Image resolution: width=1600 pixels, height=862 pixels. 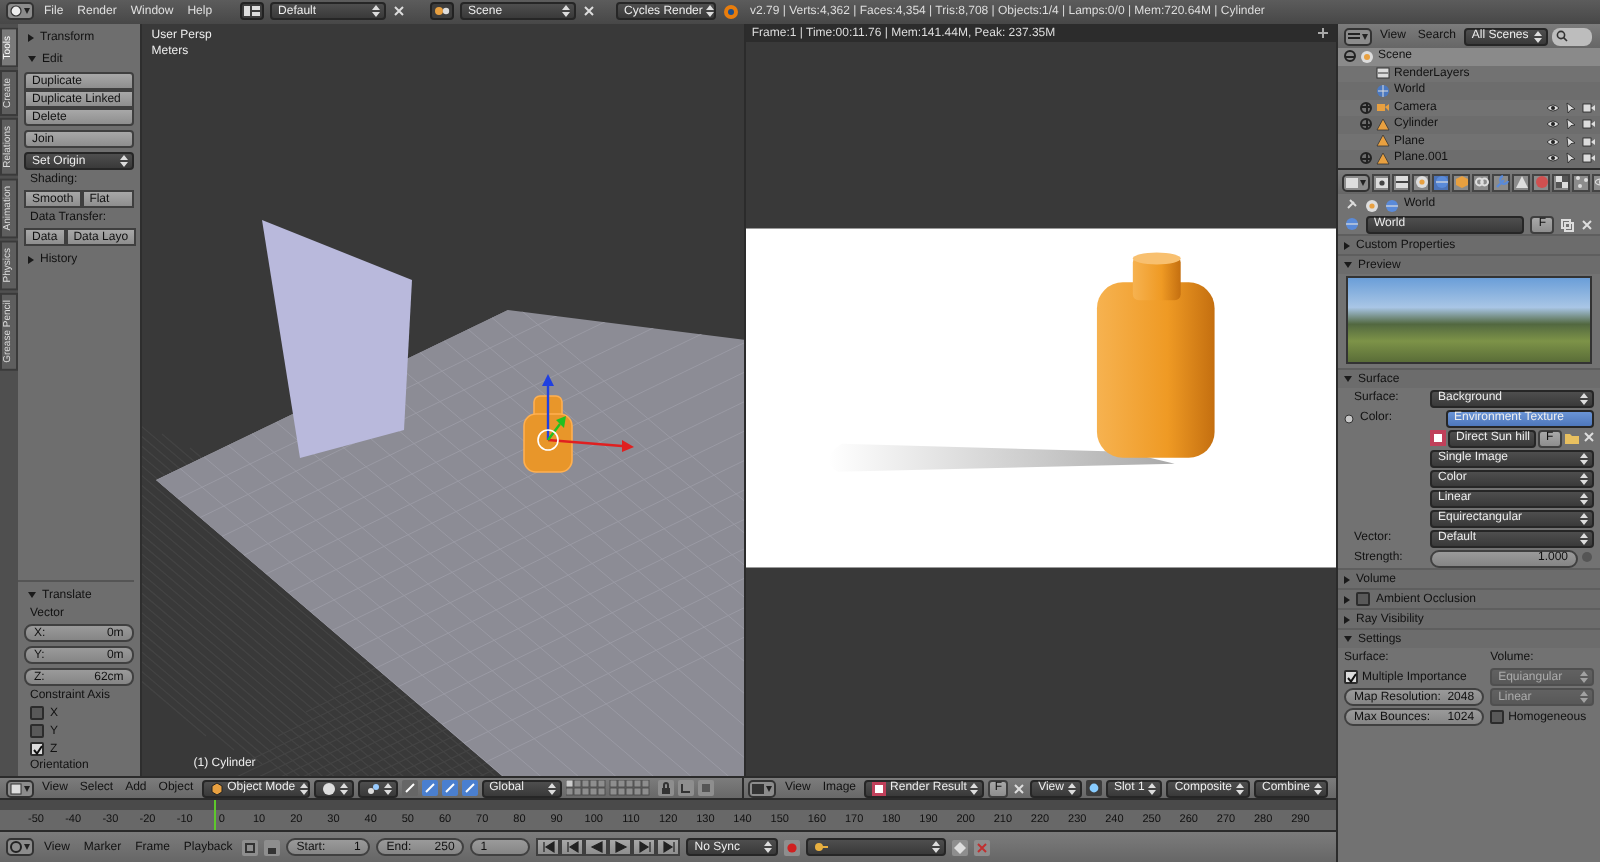 What do you see at coordinates (665, 788) in the screenshot?
I see `lock-icon` at bounding box center [665, 788].